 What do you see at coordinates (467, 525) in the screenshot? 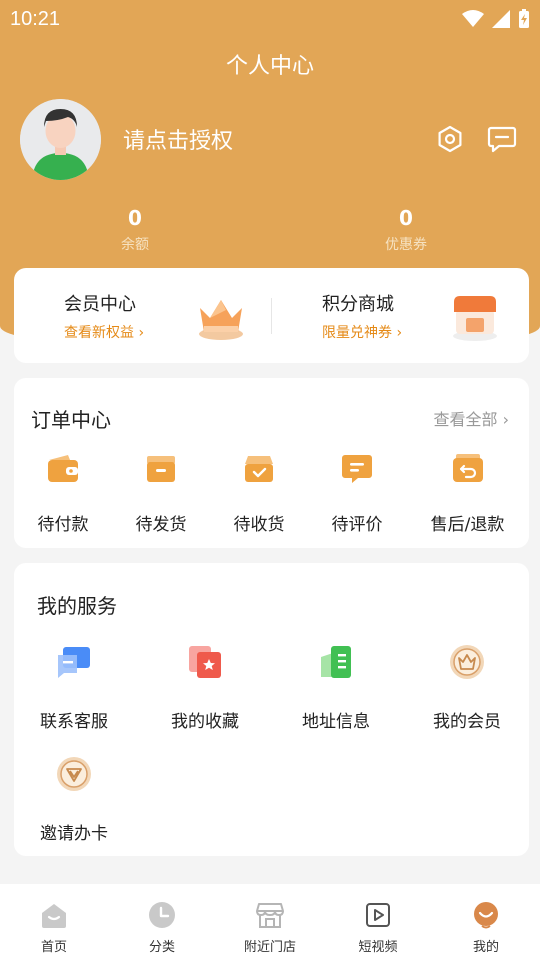
I see `order-after-sales-label: 售后/退款` at bounding box center [467, 525].